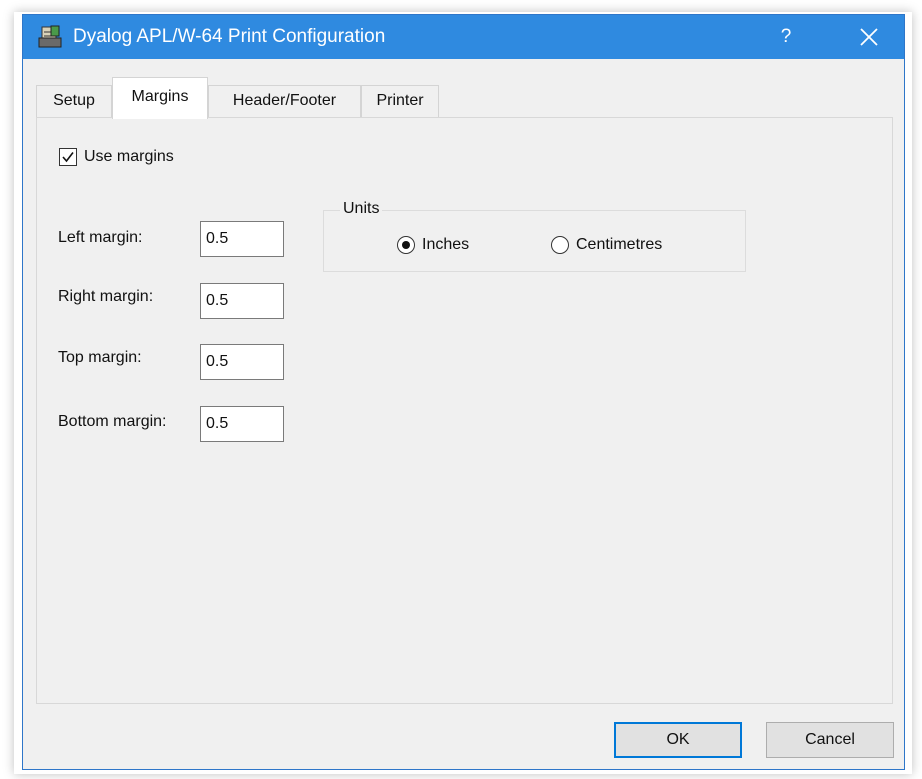 The height and width of the screenshot is (779, 922). What do you see at coordinates (284, 101) in the screenshot?
I see `tab-header-footer: Header/Footer` at bounding box center [284, 101].